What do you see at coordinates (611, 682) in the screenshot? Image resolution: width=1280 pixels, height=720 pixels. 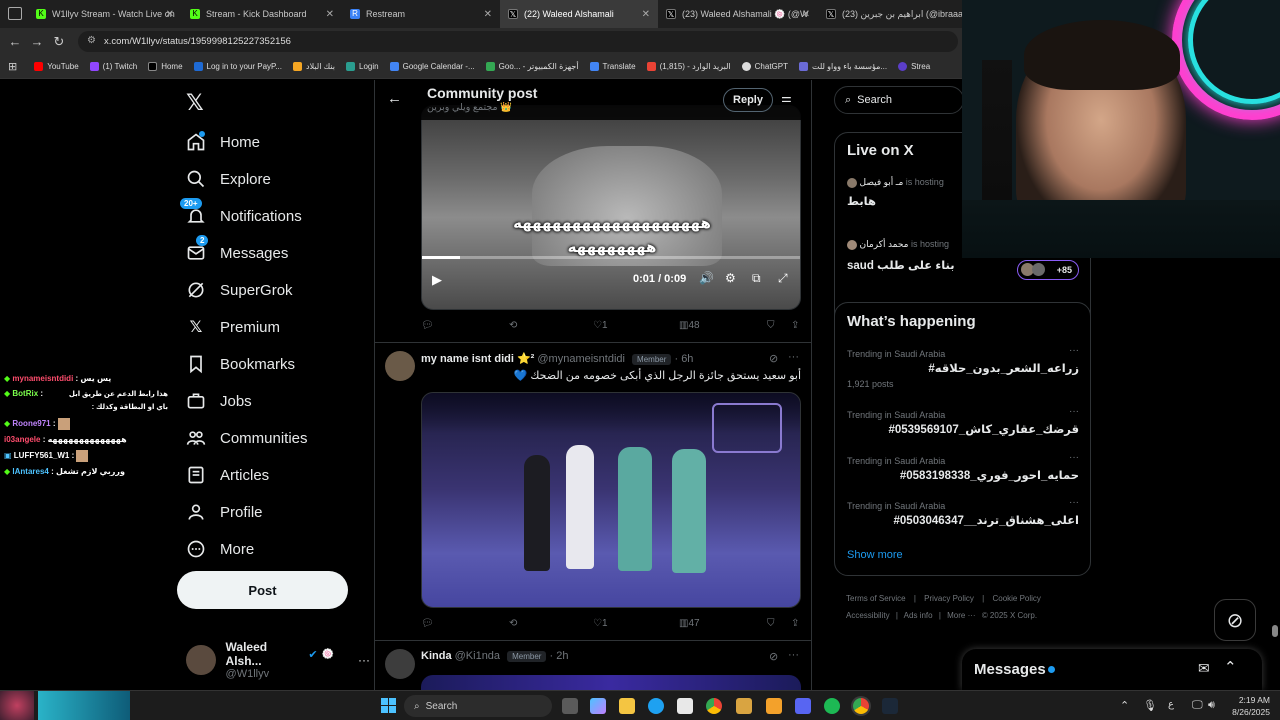 I see `media-preview` at bounding box center [611, 682].